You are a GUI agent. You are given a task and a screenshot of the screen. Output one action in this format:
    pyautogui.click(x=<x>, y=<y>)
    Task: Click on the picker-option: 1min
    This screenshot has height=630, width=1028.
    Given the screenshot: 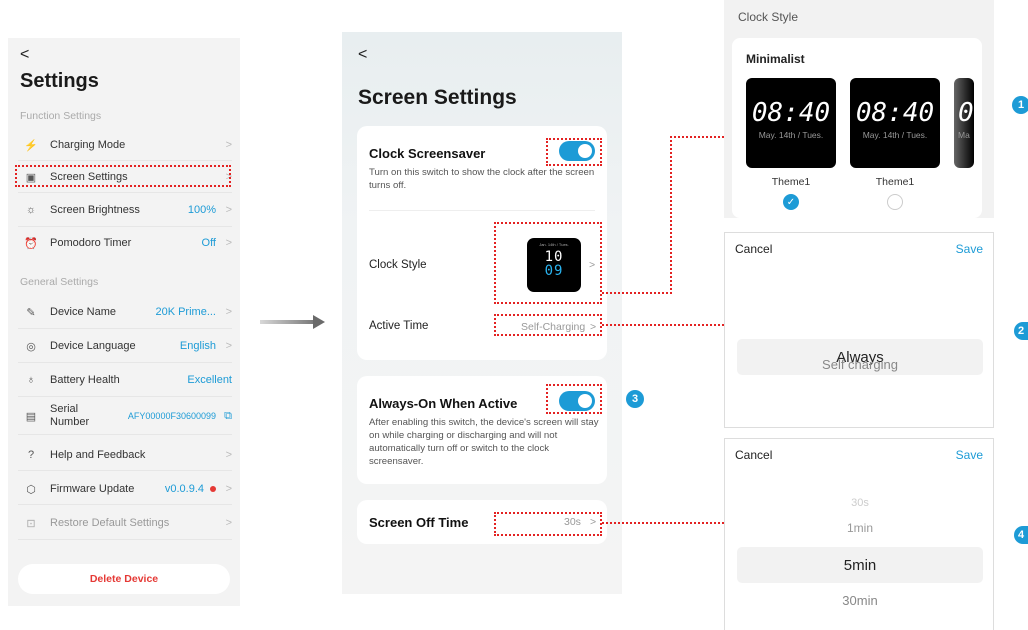 What is the action you would take?
    pyautogui.click(x=860, y=528)
    